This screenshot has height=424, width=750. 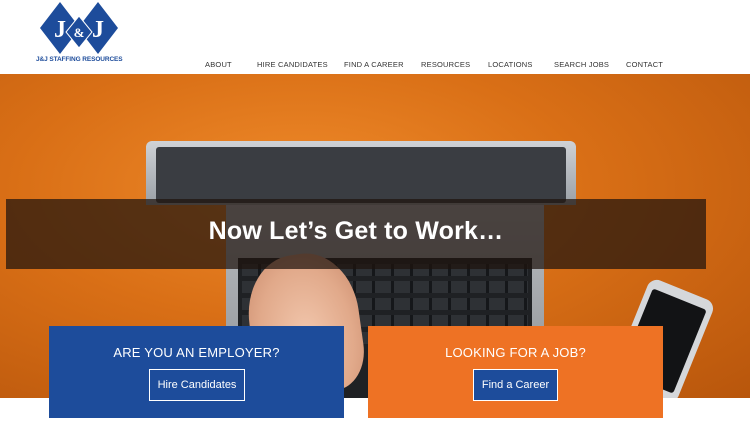 What do you see at coordinates (361, 175) in the screenshot?
I see `laptop-screen` at bounding box center [361, 175].